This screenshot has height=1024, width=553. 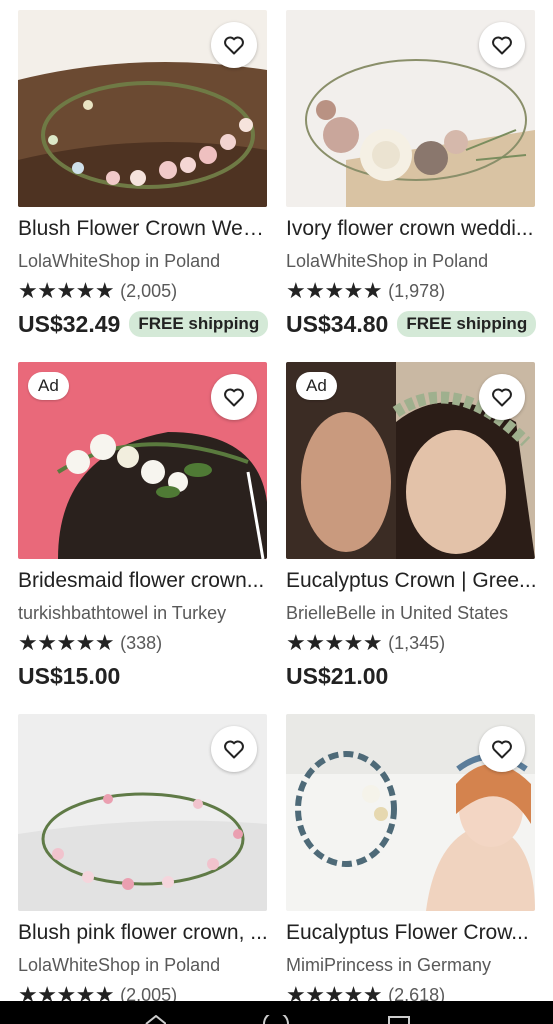 What do you see at coordinates (399, 1019) in the screenshot?
I see `recents-icon` at bounding box center [399, 1019].